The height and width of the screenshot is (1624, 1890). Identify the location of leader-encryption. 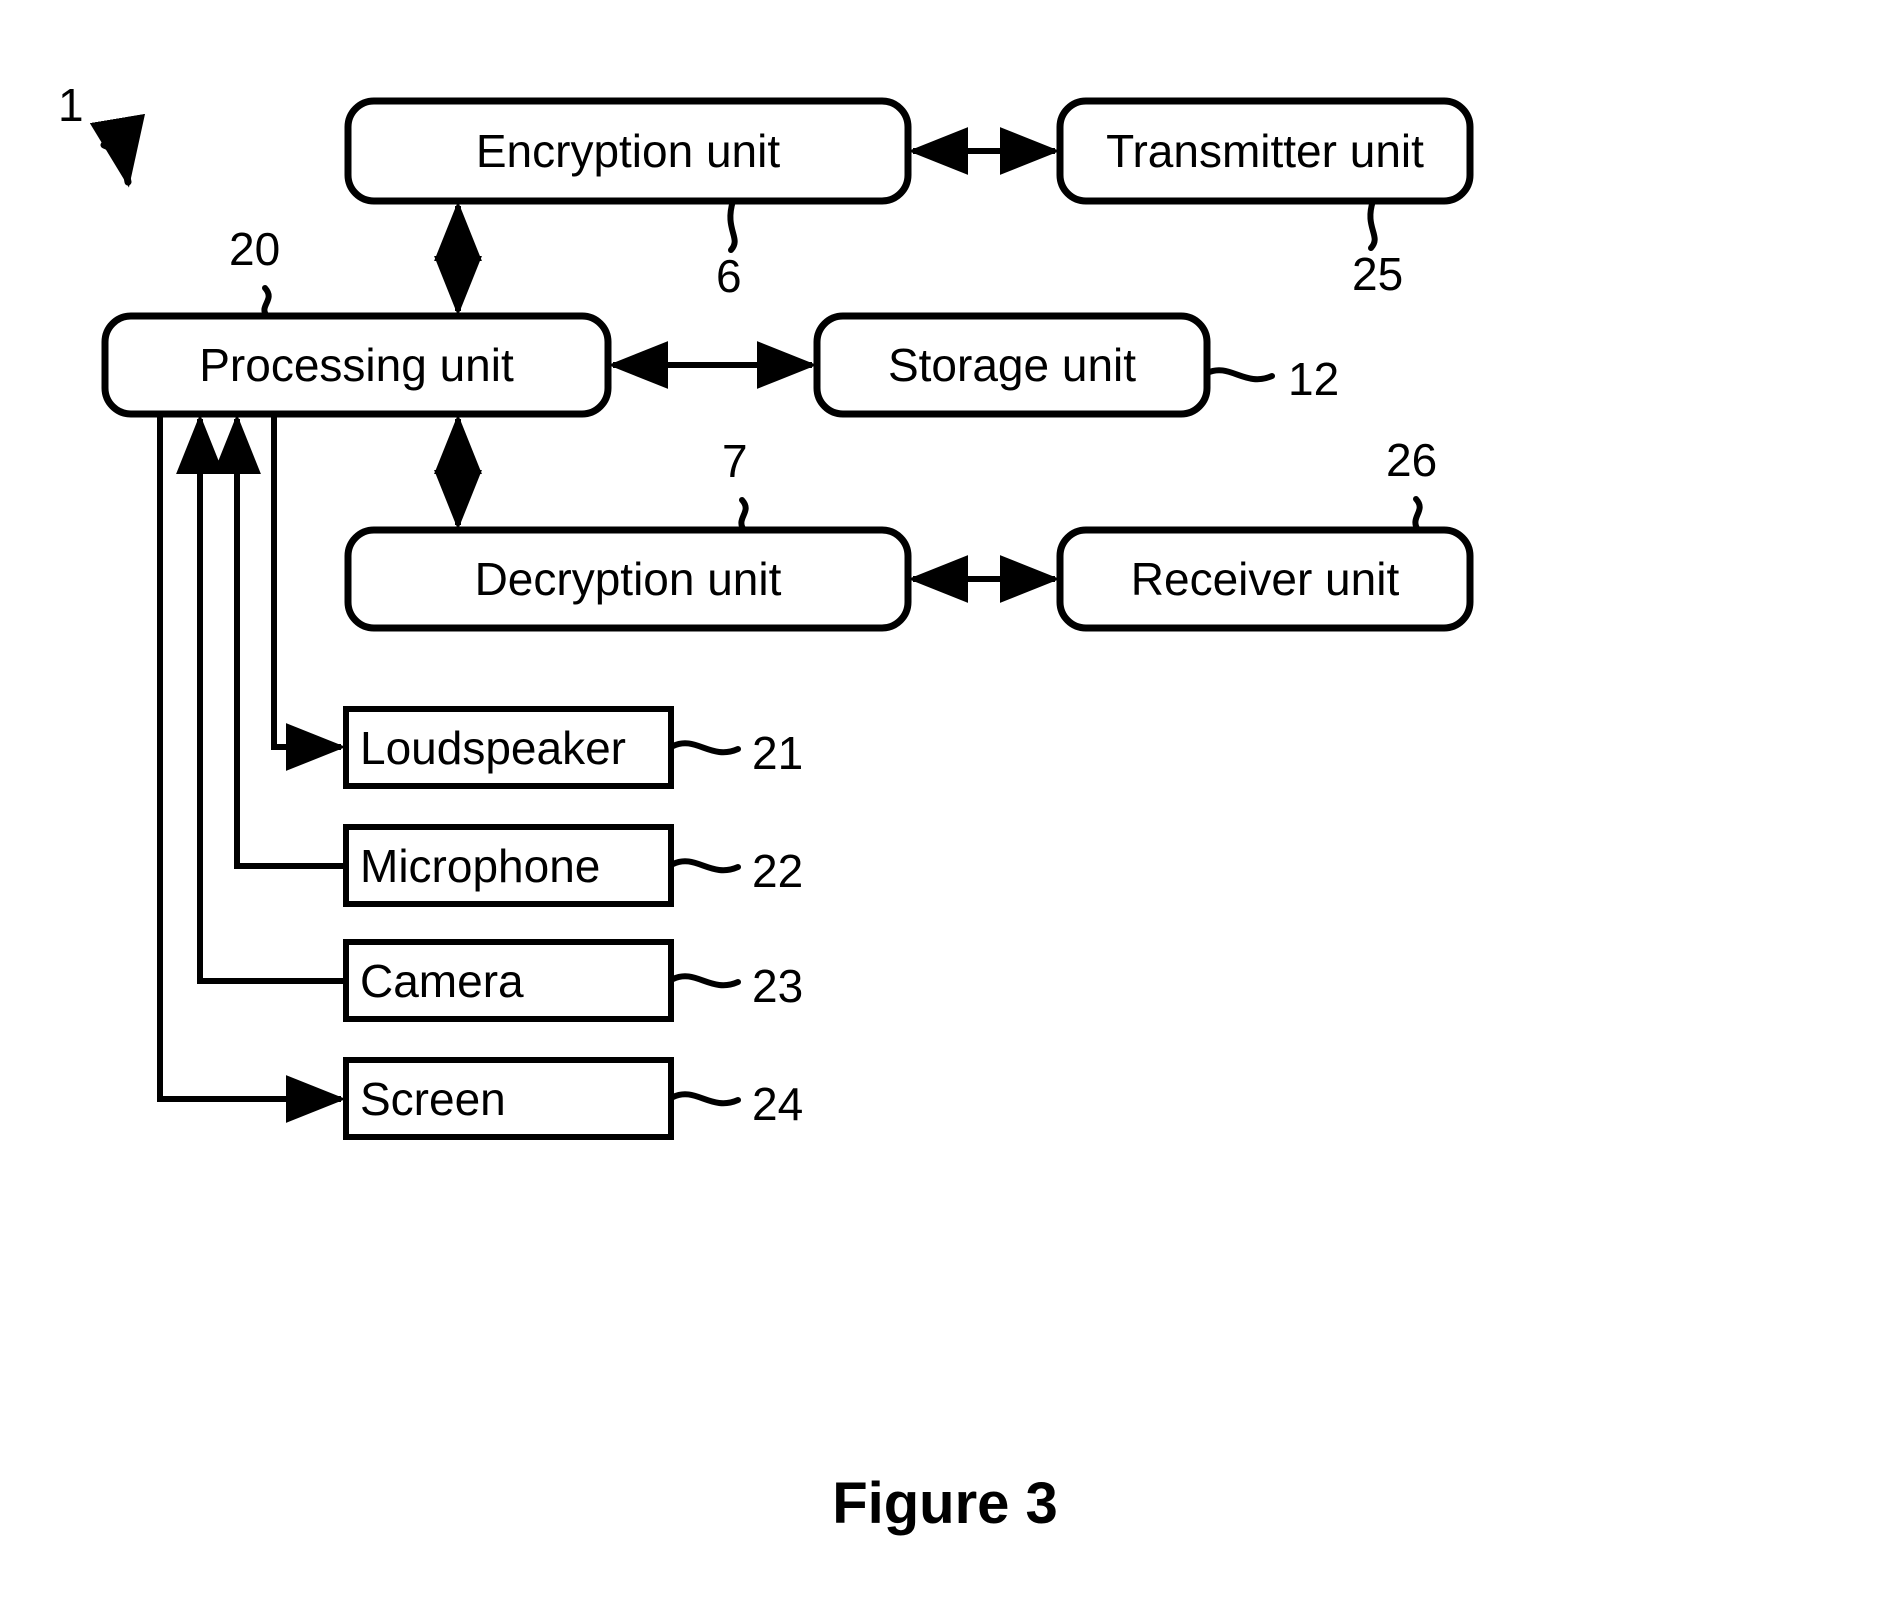
(732, 225).